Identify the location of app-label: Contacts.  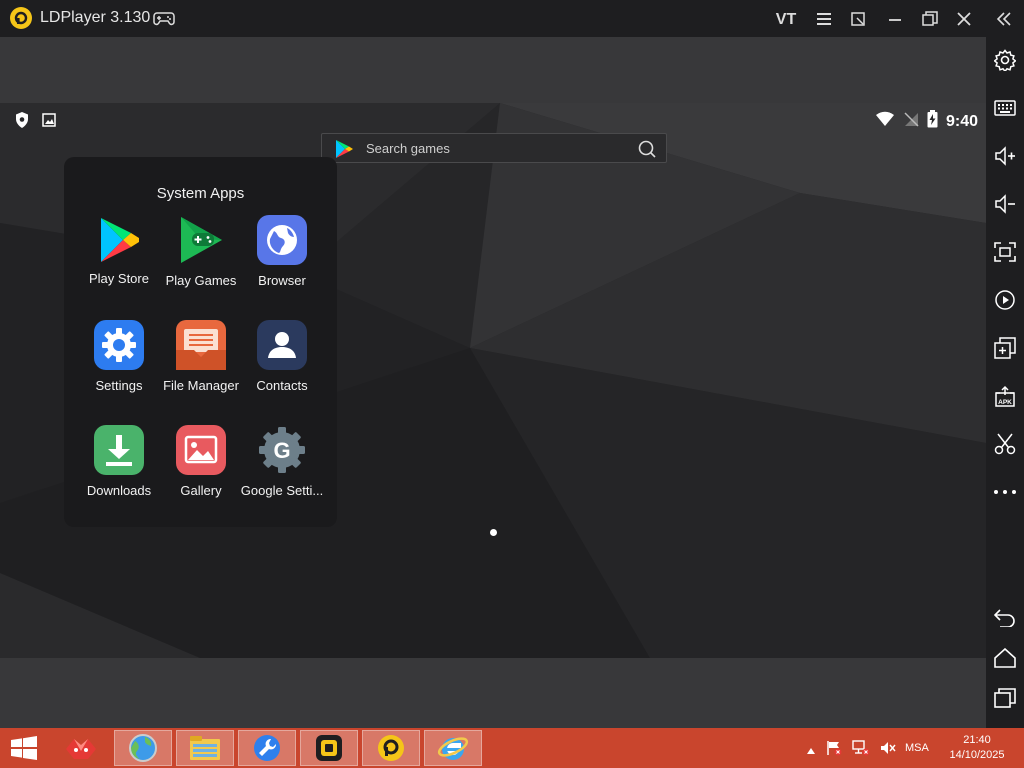
(282, 385).